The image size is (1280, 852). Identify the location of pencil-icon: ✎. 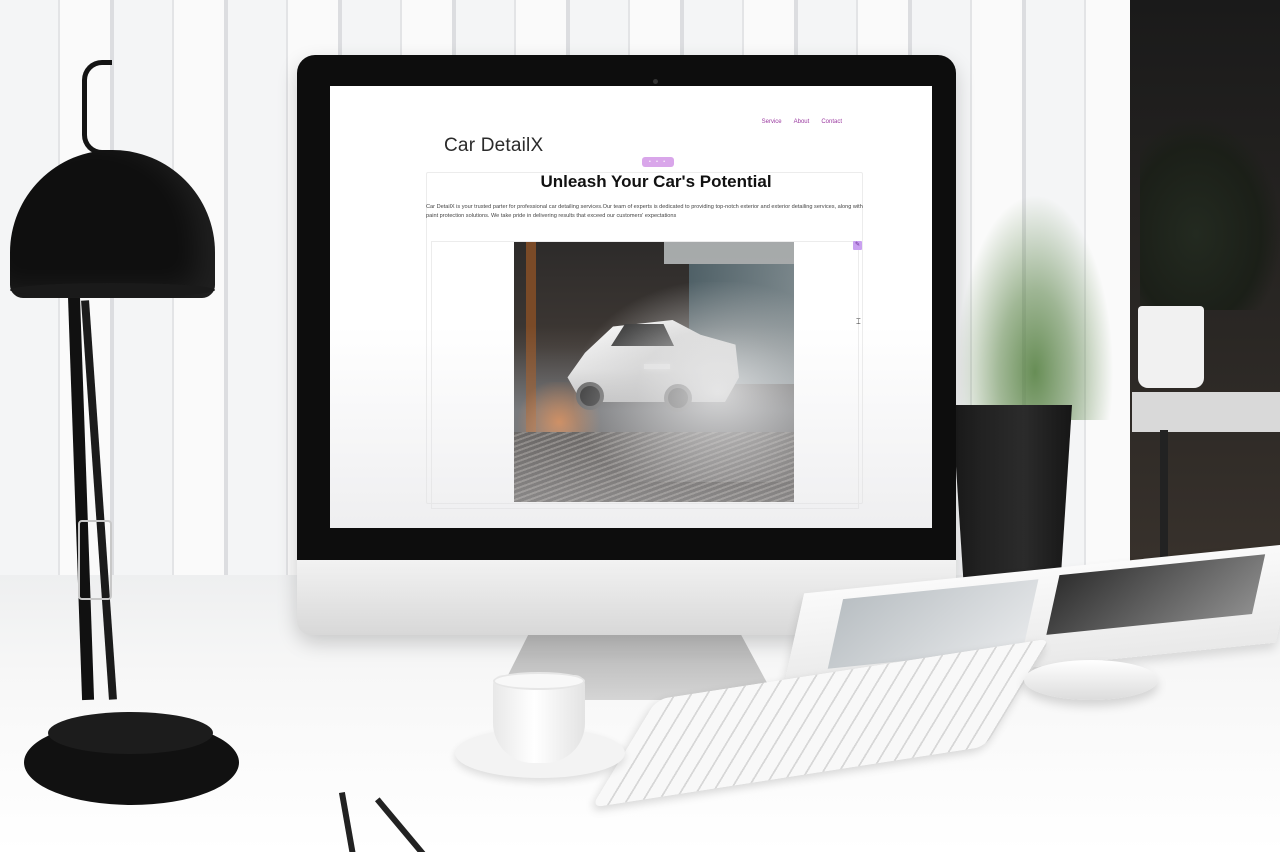
(857, 245).